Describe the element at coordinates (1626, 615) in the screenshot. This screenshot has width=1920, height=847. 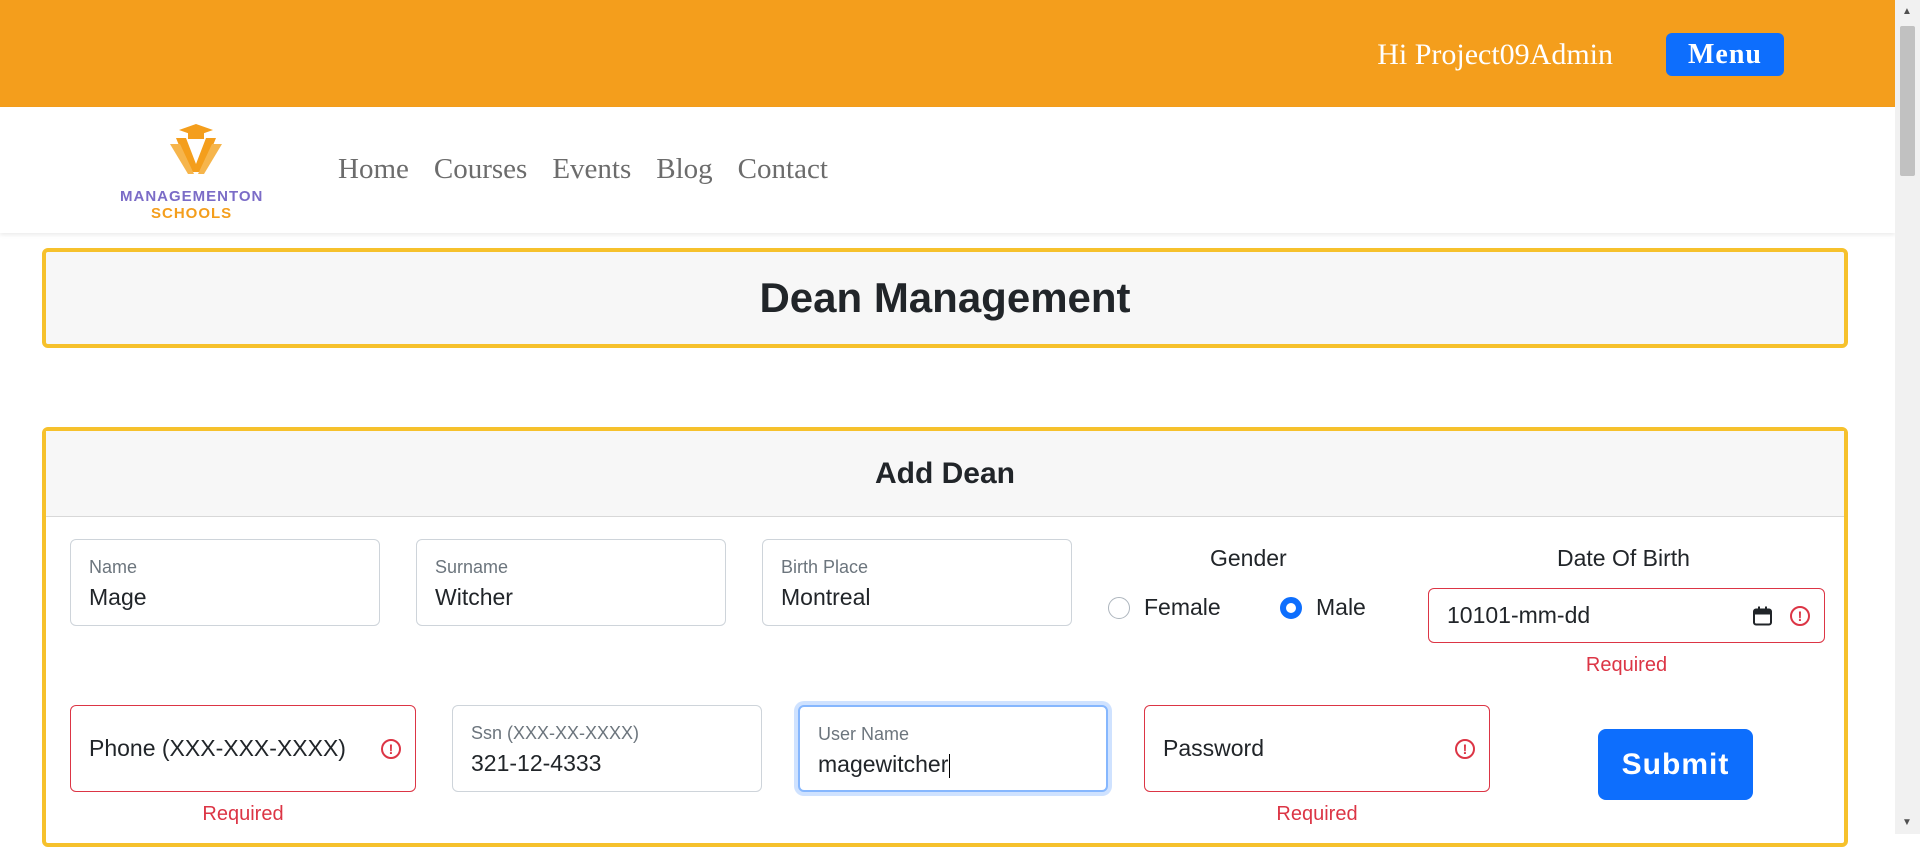
I see `date-of-birth-input: 10101-mm-dd !` at that location.